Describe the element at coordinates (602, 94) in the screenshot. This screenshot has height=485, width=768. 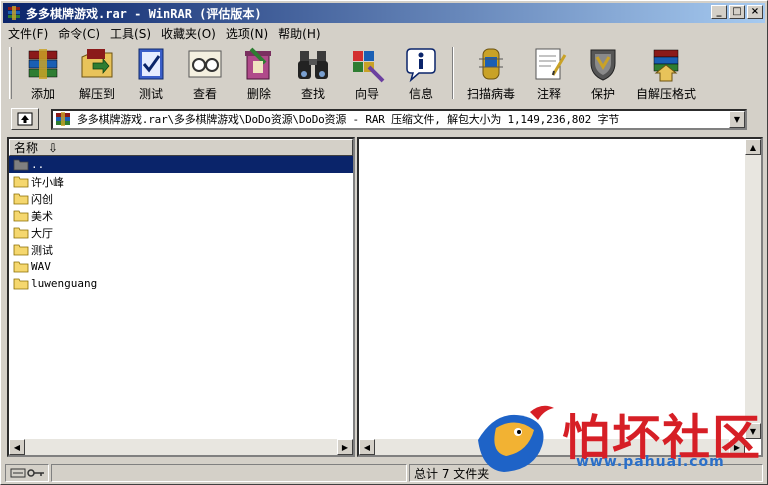
I see `protect-label: 保护` at that location.